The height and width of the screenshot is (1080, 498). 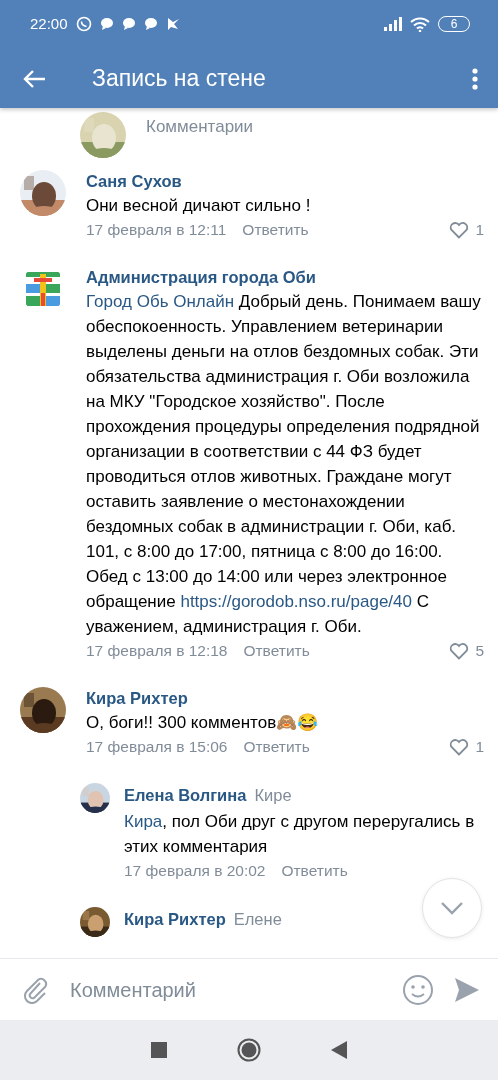 I want to click on mention-link: Город Обь Онлайн, so click(x=160, y=301).